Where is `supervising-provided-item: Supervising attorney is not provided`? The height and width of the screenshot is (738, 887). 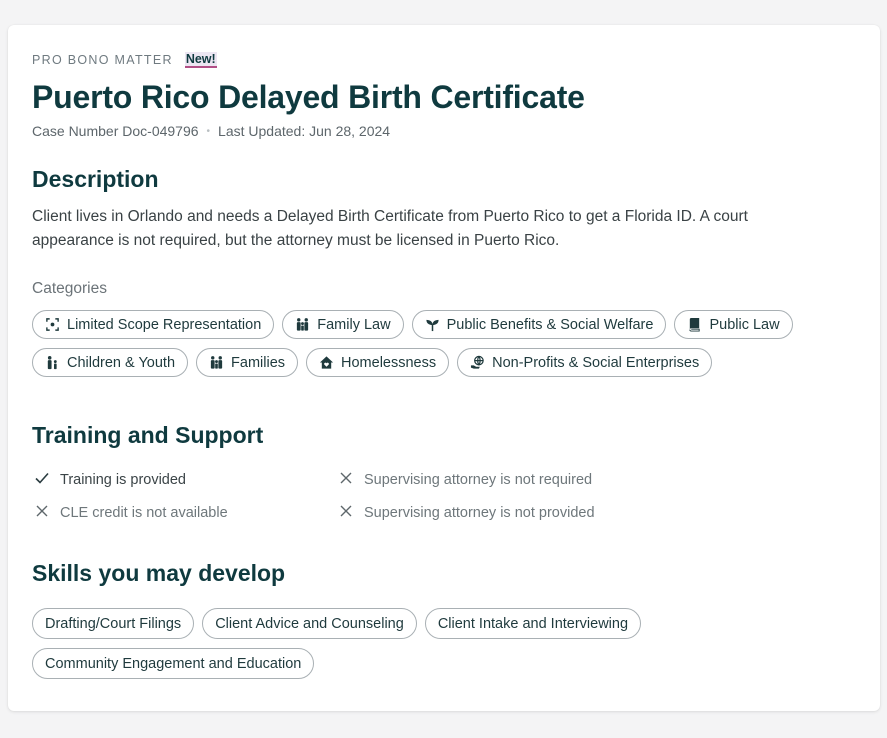 supervising-provided-item: Supervising attorney is not provided is located at coordinates (466, 513).